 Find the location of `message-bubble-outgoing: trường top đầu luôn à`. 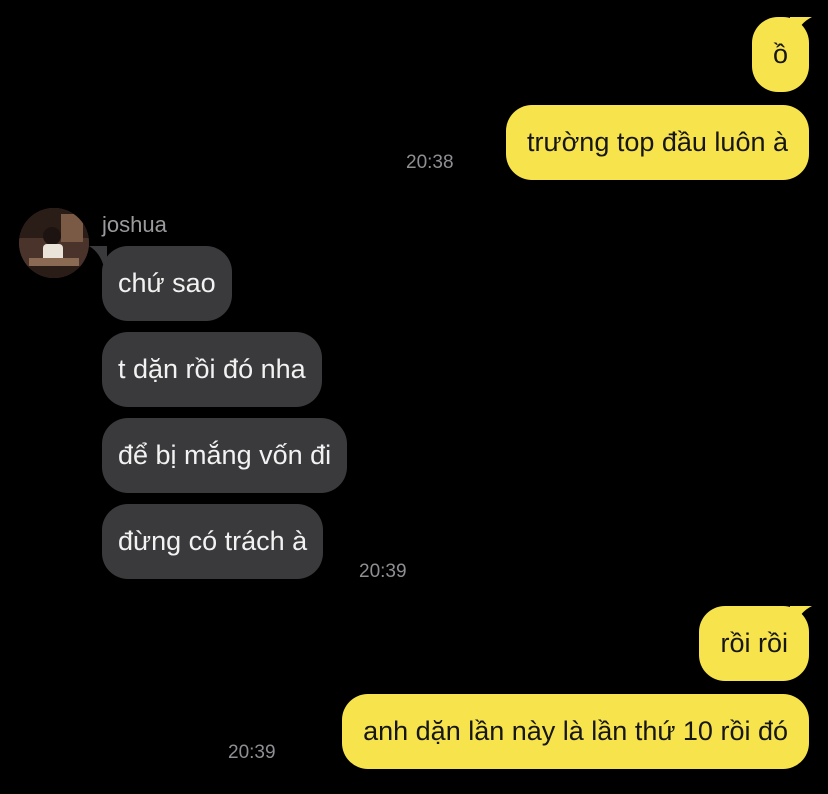

message-bubble-outgoing: trường top đầu luôn à is located at coordinates (657, 142).